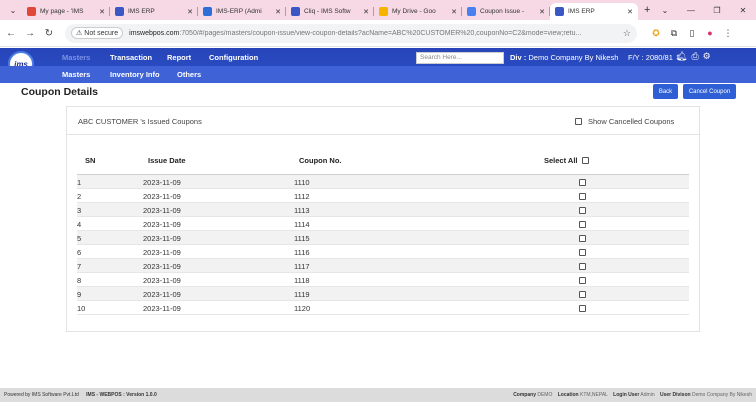 The width and height of the screenshot is (756, 402). I want to click on submenu-others: Others, so click(189, 74).